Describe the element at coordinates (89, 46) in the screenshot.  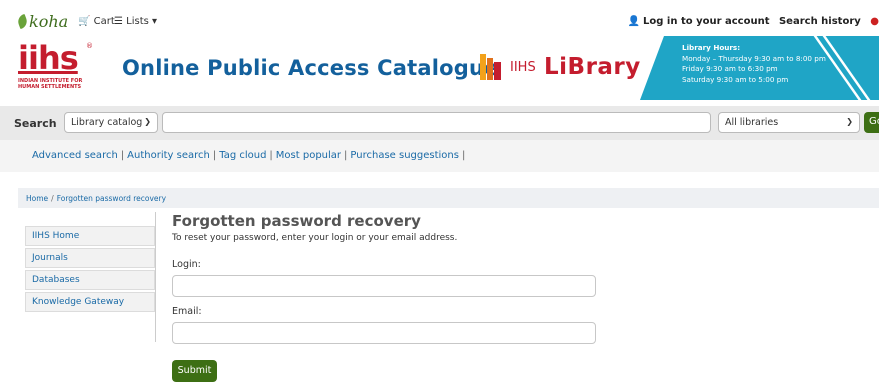
I see `registered-icon: ®` at that location.